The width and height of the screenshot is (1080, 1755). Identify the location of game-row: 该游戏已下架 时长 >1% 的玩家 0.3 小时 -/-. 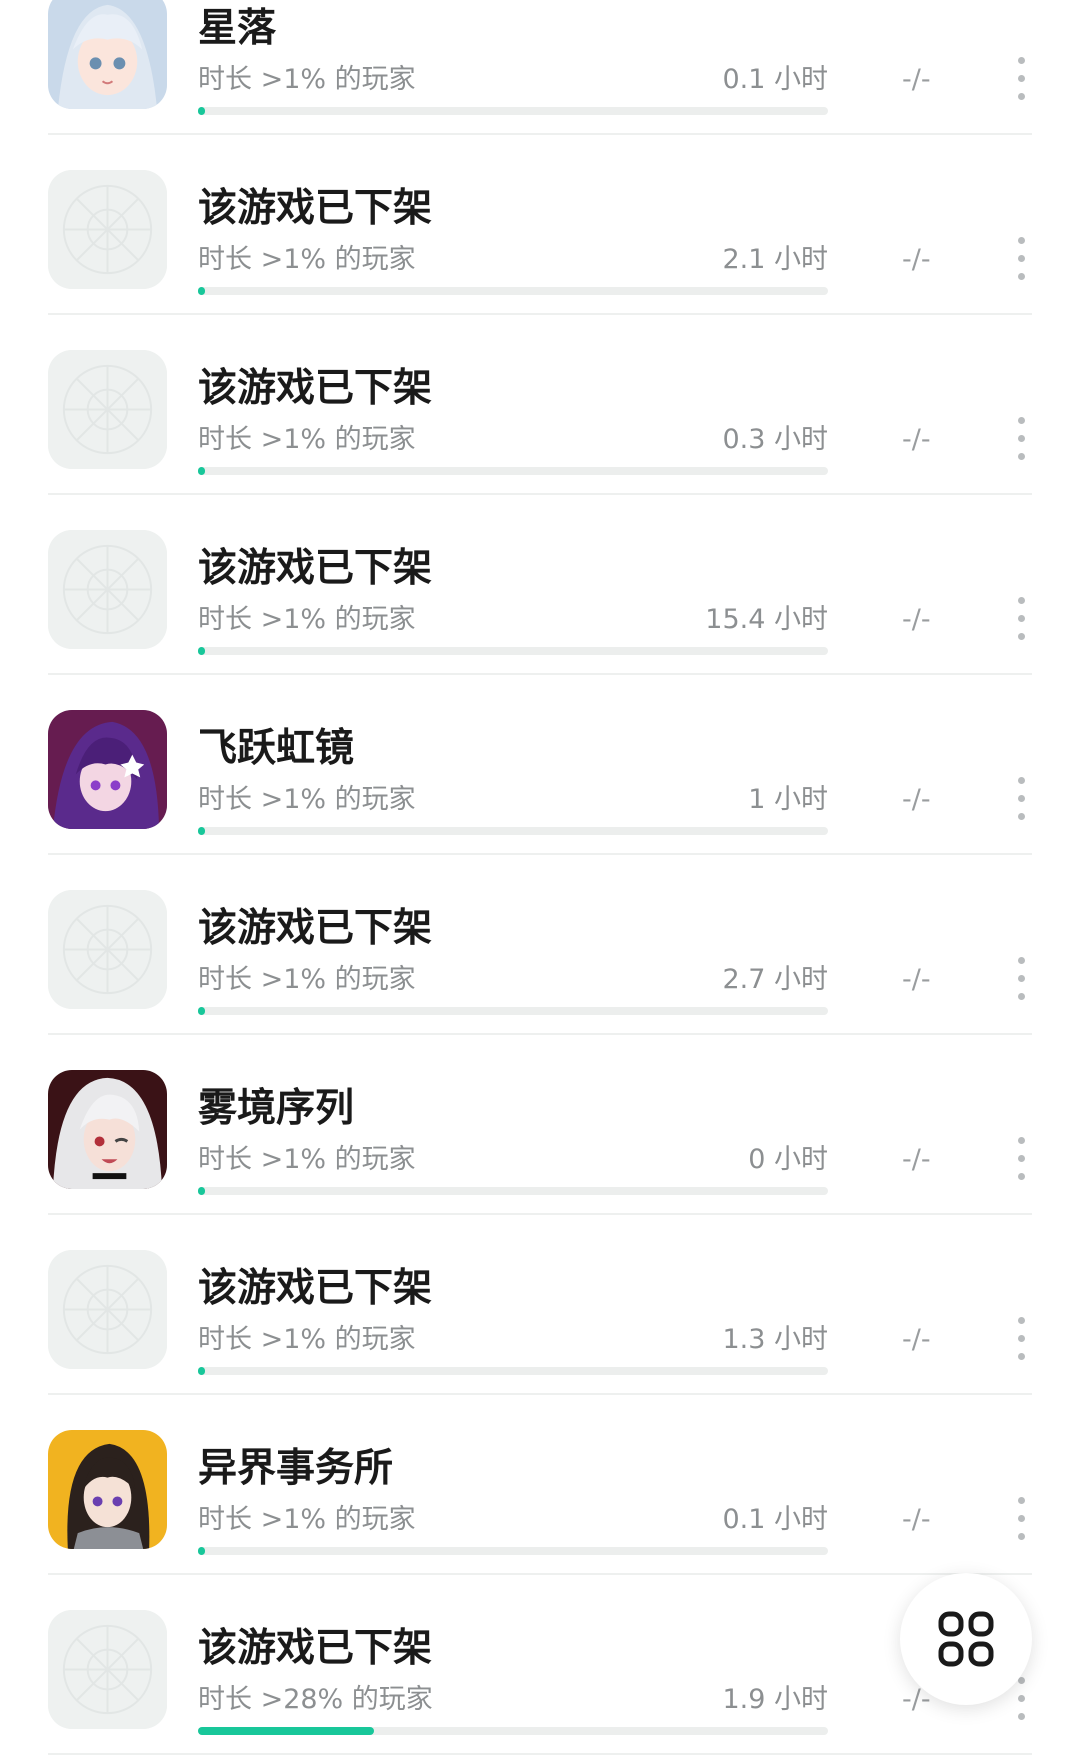
(540, 405).